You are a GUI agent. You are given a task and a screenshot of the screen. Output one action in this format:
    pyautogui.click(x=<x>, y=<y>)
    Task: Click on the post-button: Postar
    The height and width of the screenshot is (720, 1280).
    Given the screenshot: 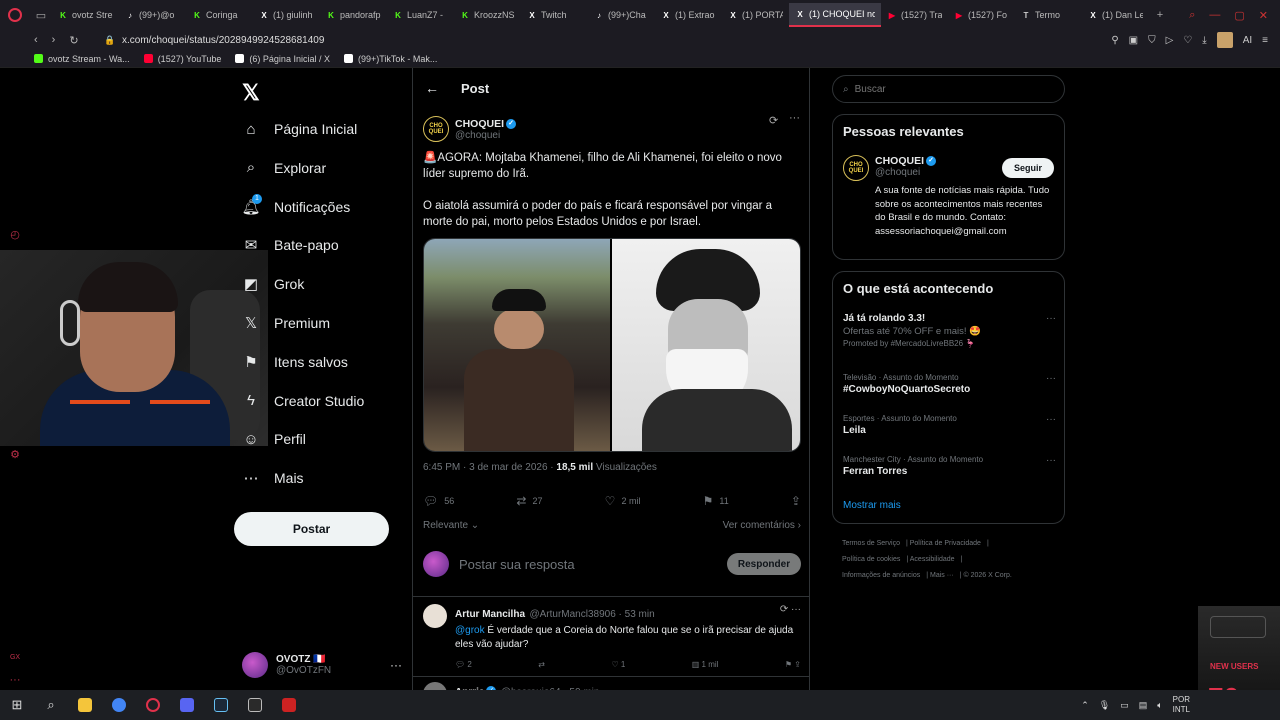 What is the action you would take?
    pyautogui.click(x=311, y=529)
    